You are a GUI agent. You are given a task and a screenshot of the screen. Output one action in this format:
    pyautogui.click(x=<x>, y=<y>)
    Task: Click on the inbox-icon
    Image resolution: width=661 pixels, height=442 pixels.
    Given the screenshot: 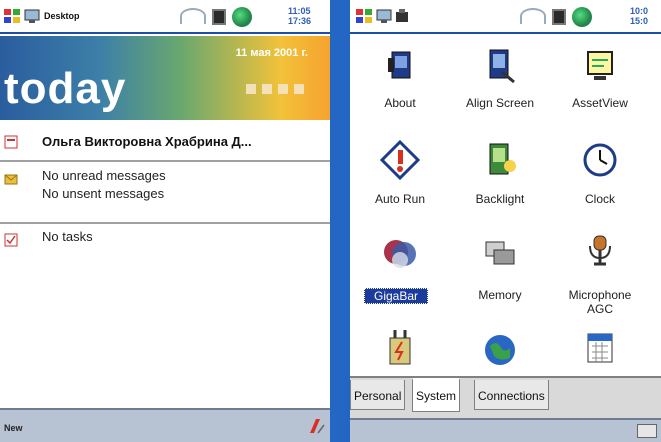 What is the action you would take?
    pyautogui.click(x=11, y=179)
    